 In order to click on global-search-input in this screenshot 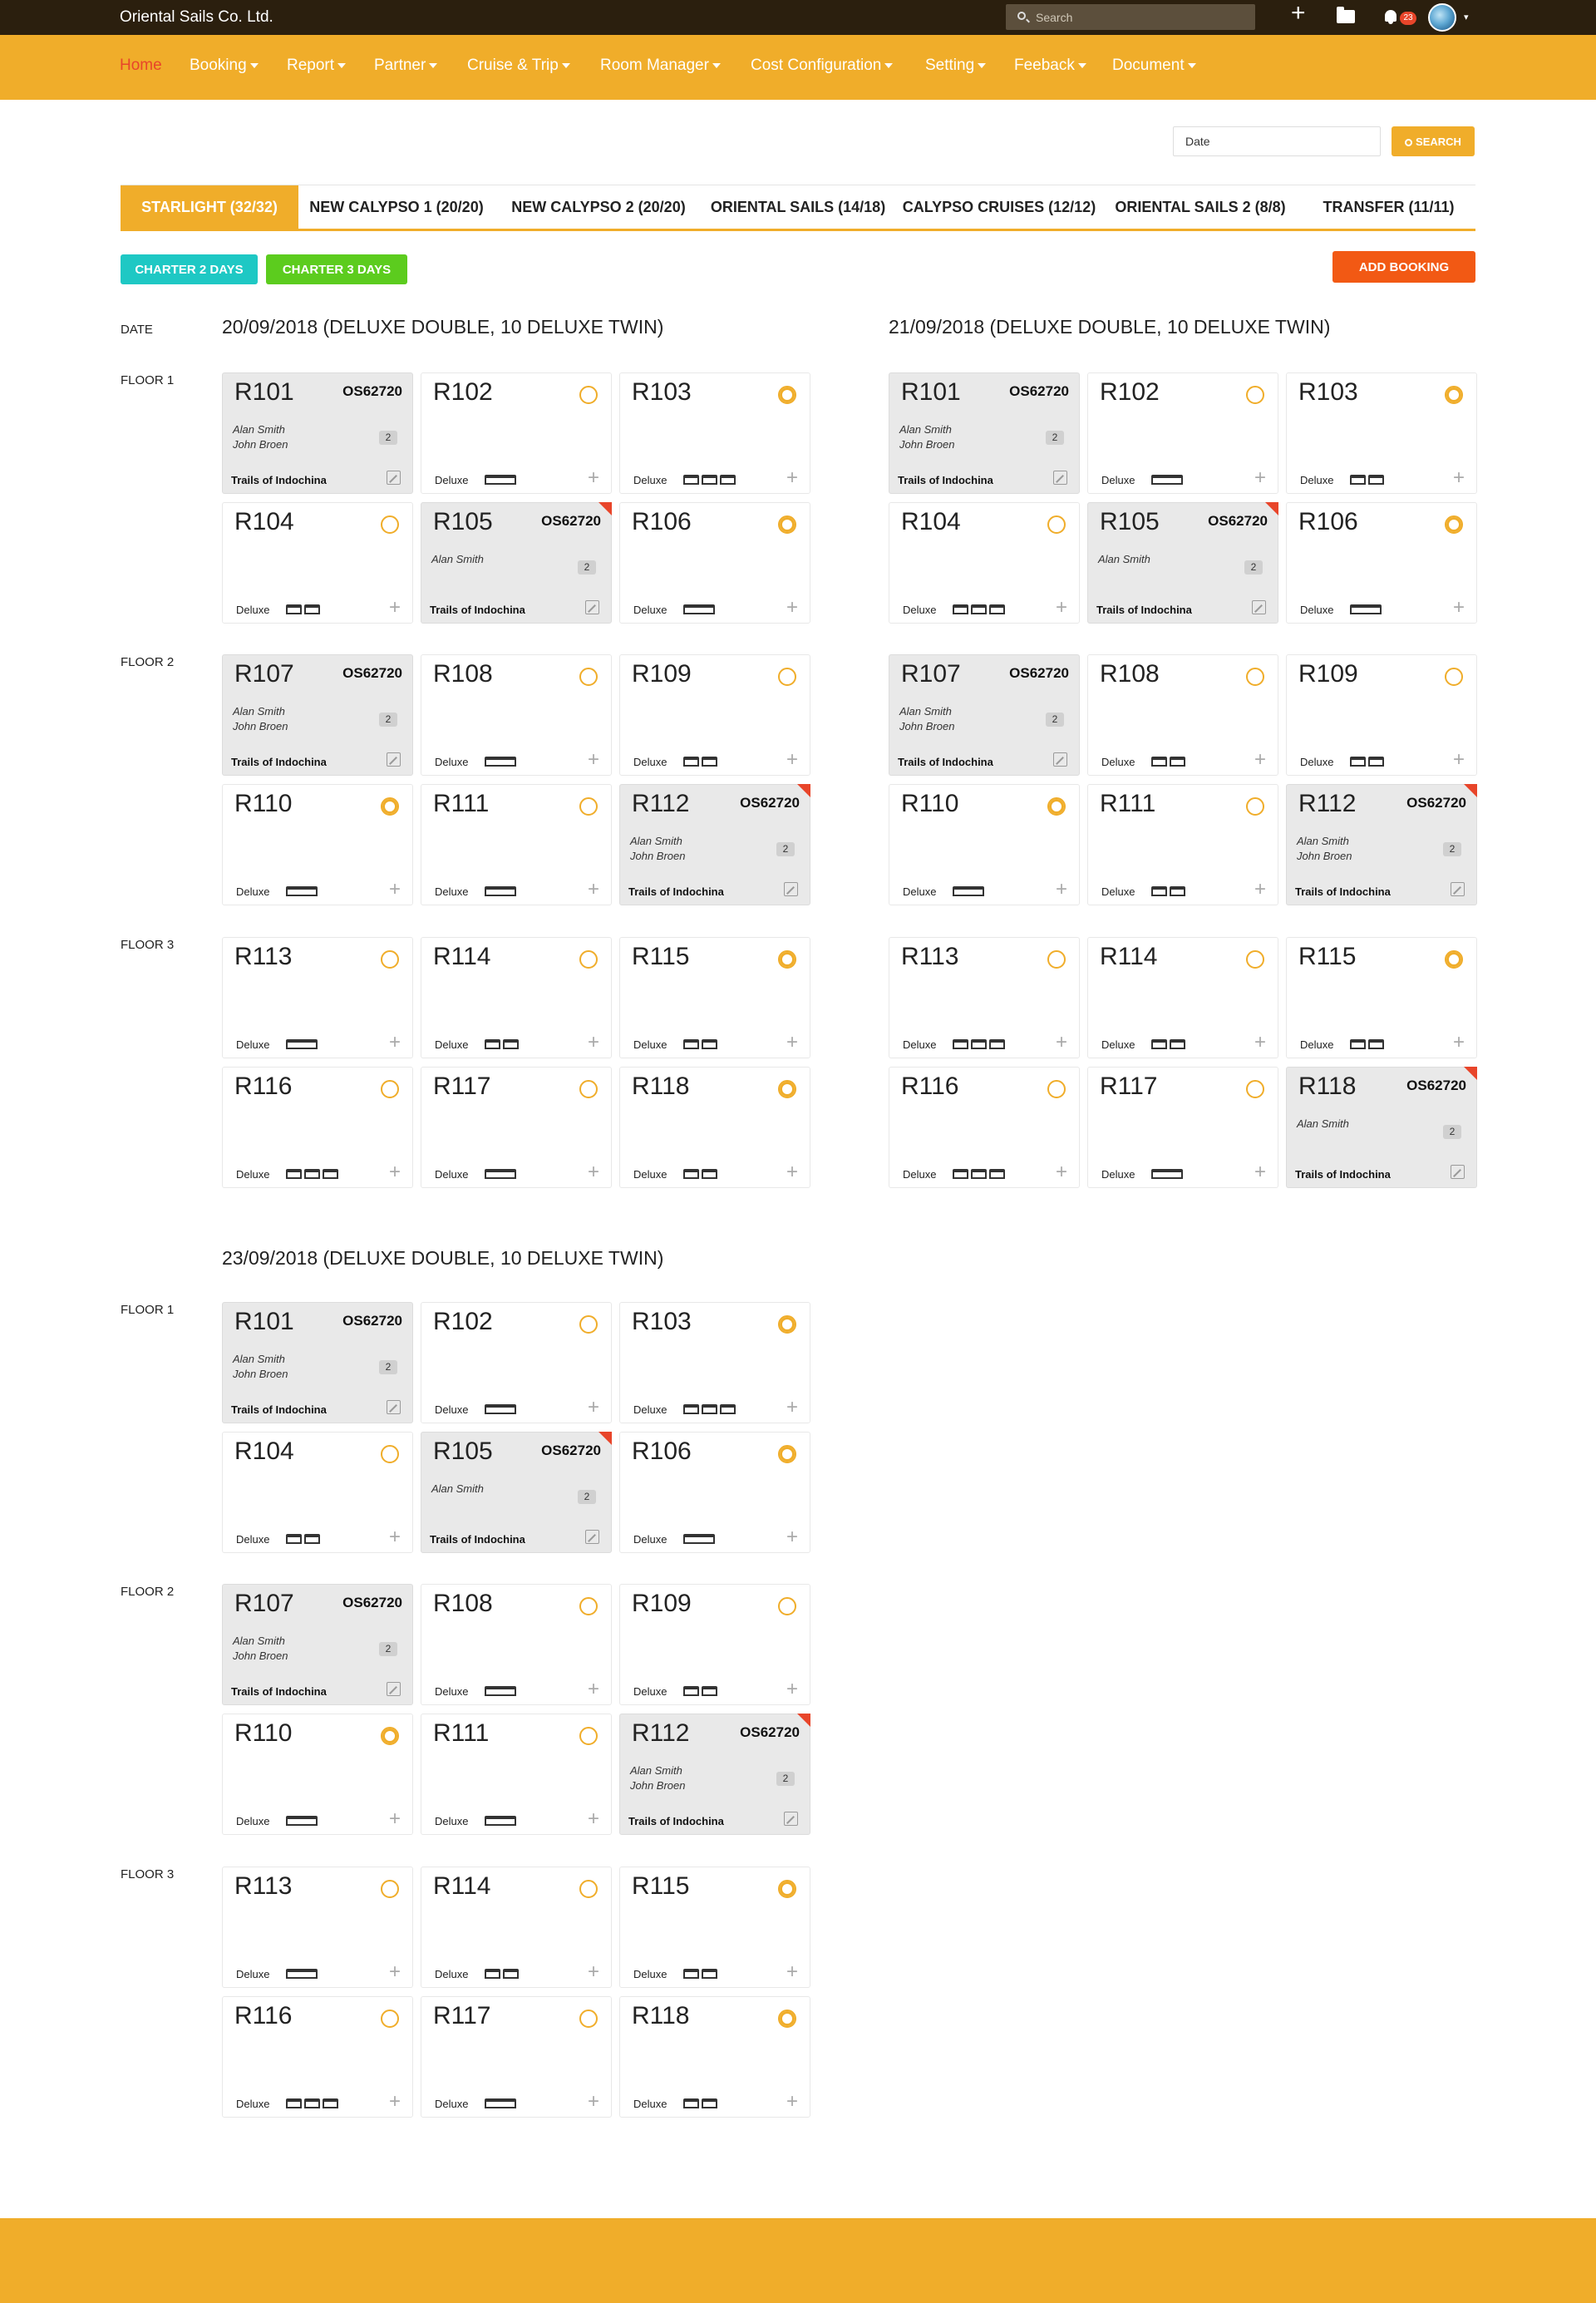, I will do `click(1140, 17)`.